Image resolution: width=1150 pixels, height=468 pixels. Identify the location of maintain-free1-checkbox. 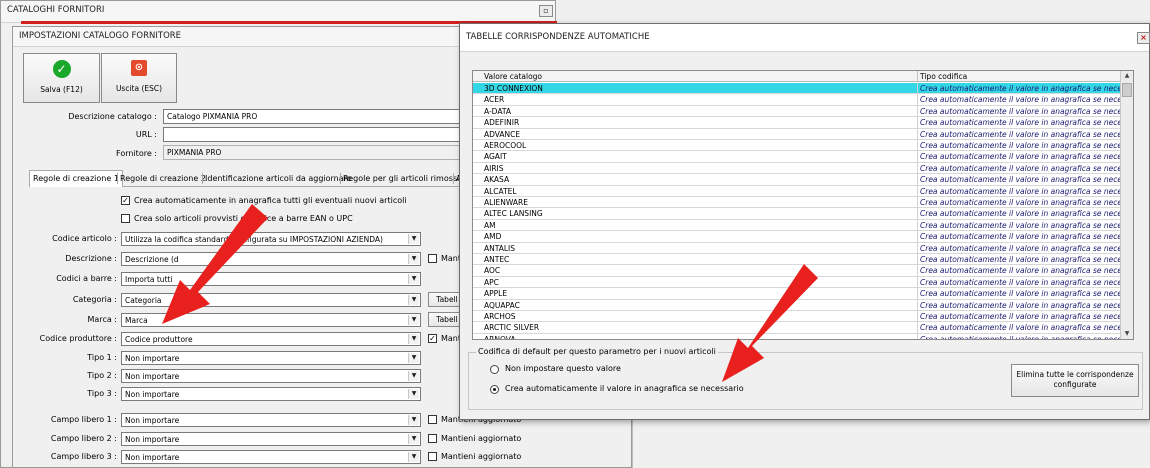
(432, 419).